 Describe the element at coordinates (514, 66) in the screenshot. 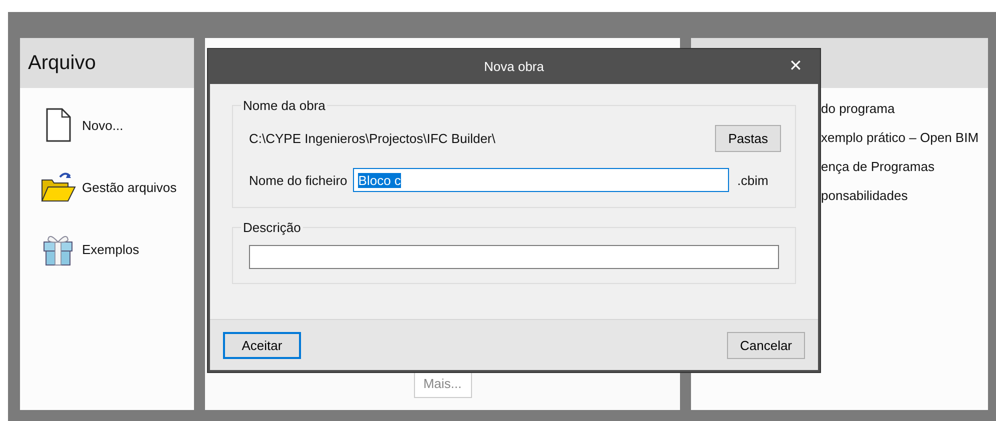

I see `dialog-title: Nova obra` at that location.